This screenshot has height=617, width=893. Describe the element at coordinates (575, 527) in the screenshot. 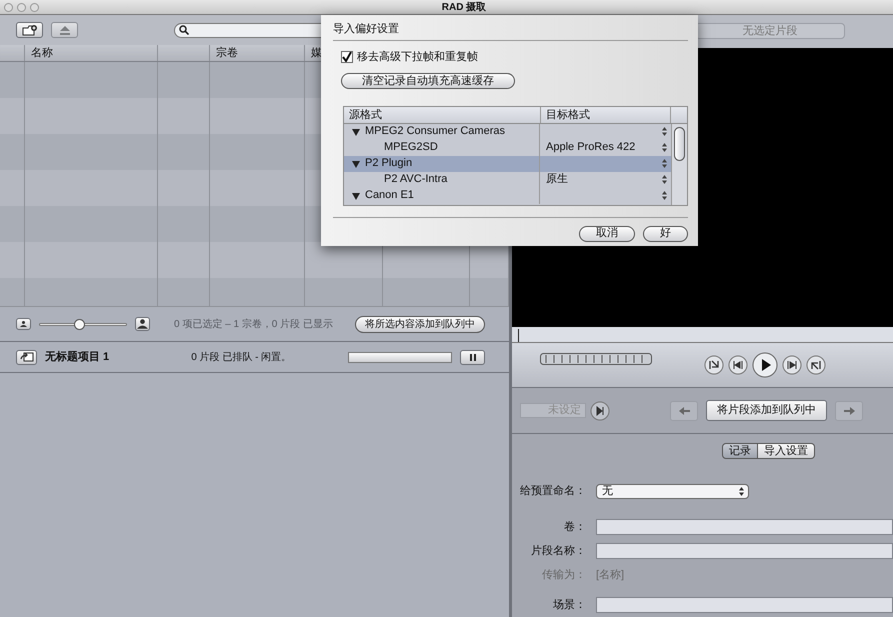

I see `field-label: 卷：` at that location.